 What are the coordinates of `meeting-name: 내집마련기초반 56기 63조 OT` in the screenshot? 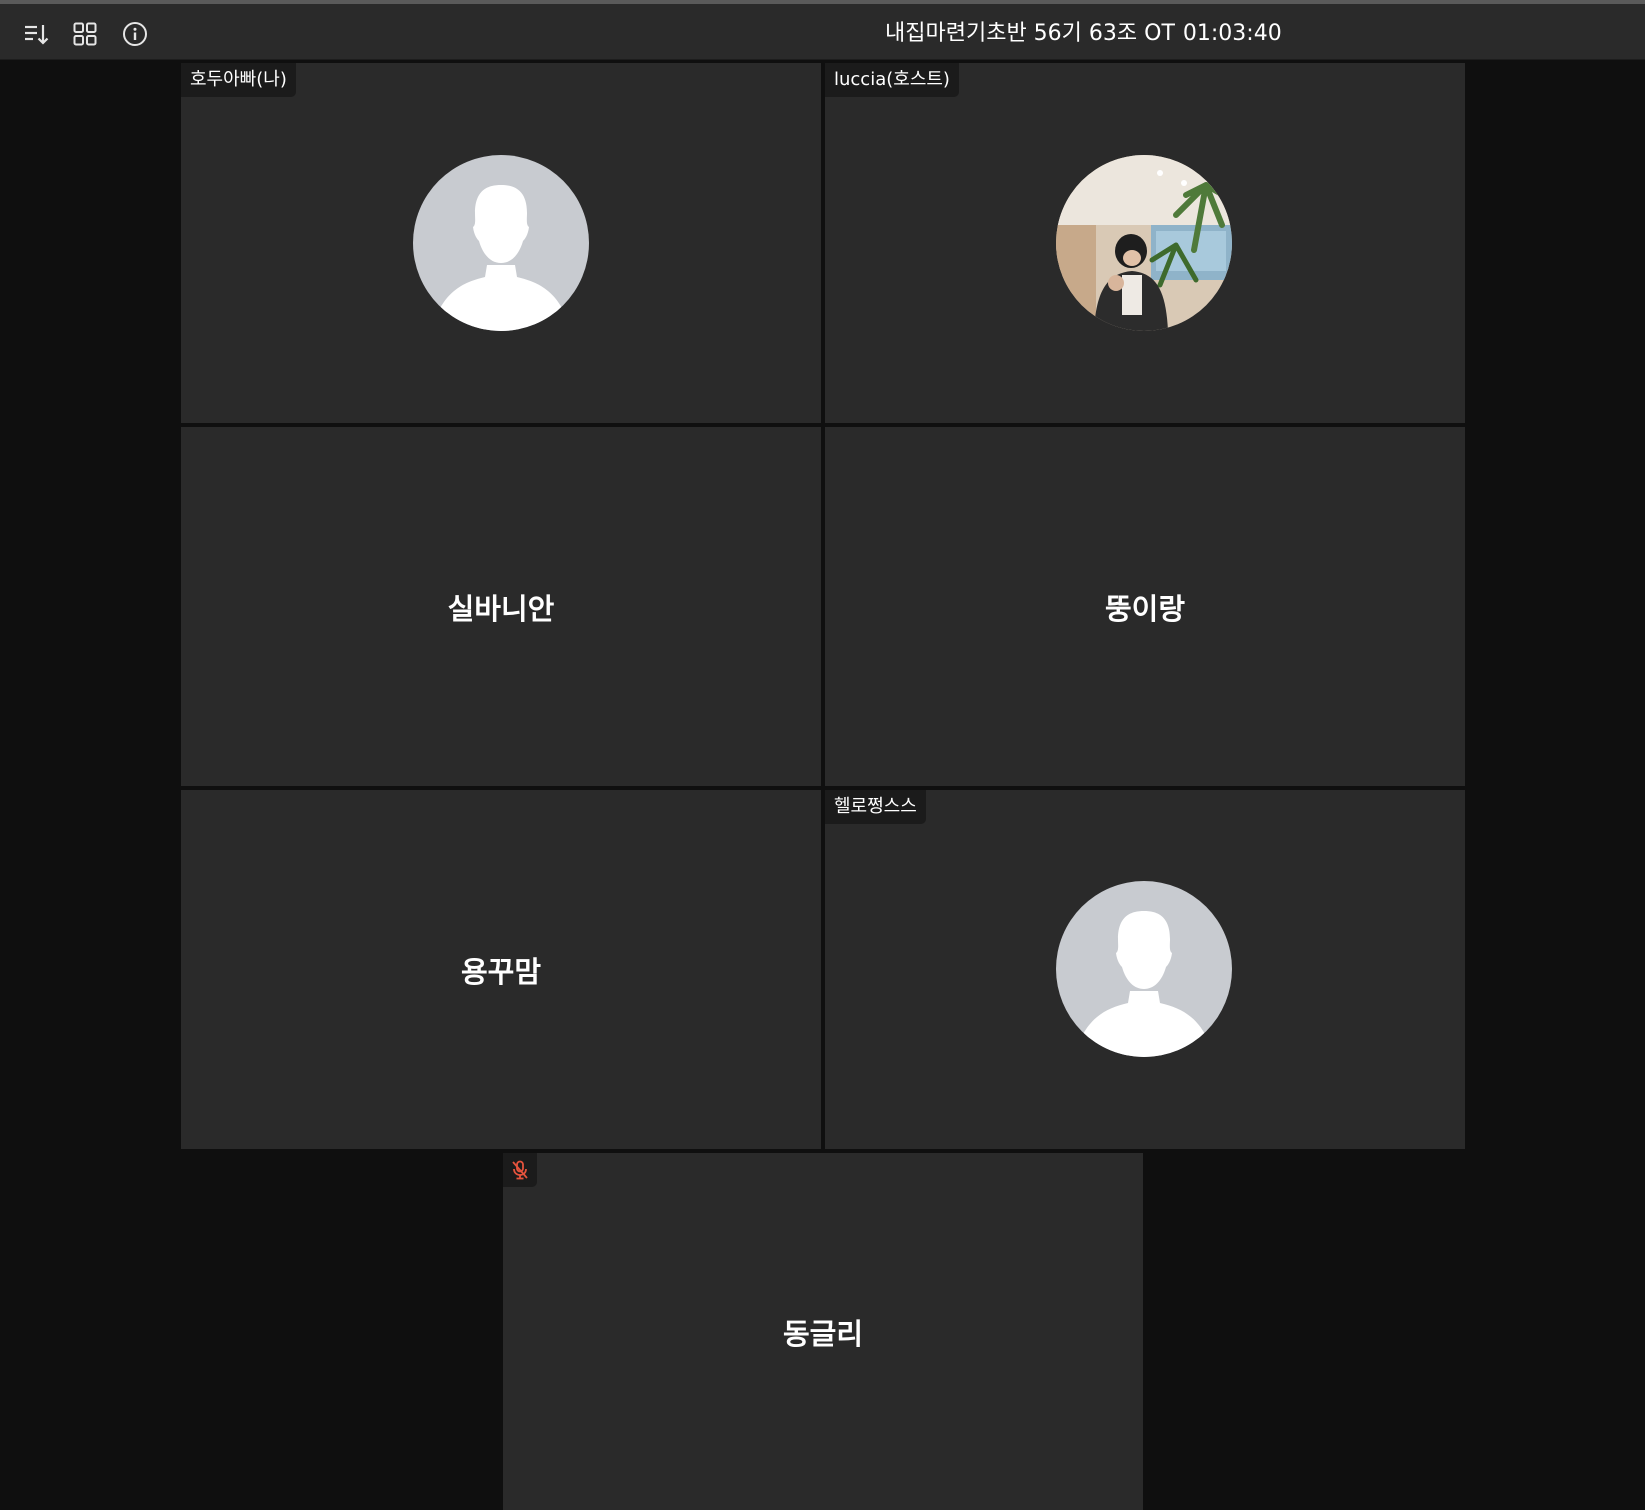 It's located at (1030, 33).